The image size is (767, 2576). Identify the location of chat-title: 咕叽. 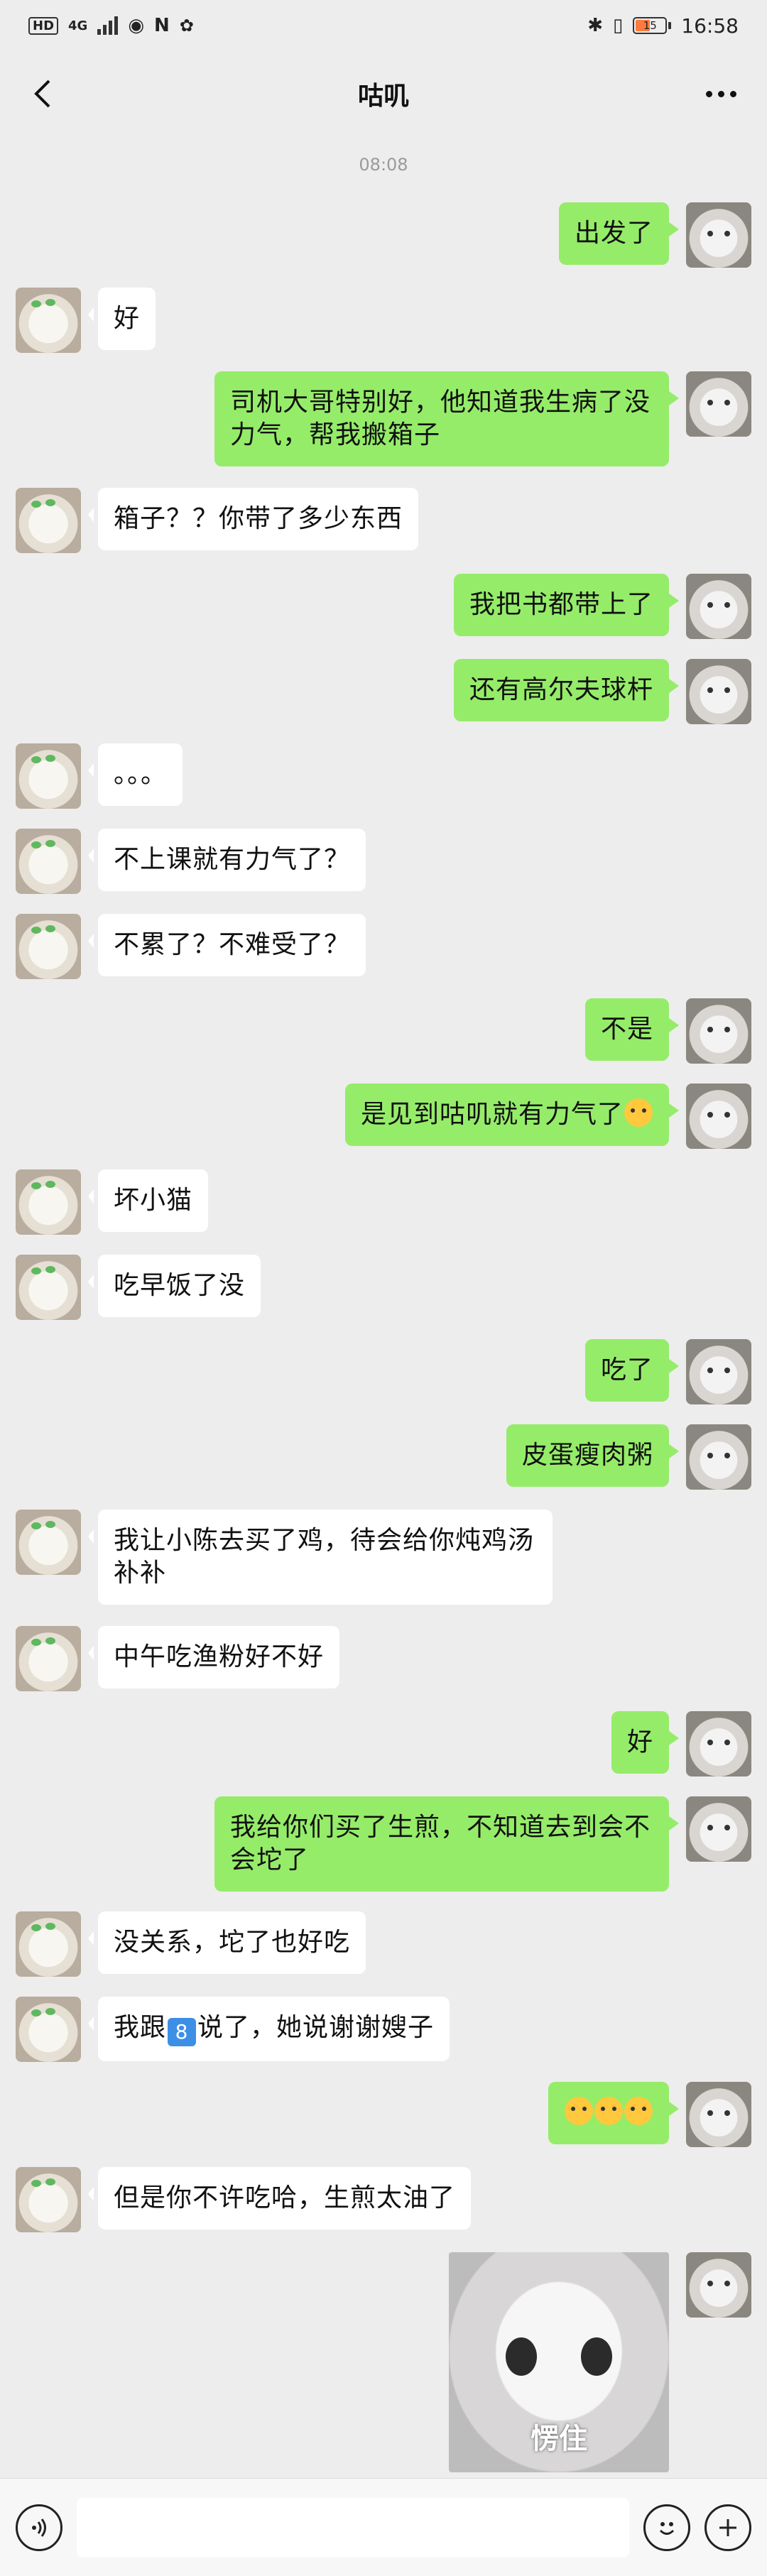
(383, 96).